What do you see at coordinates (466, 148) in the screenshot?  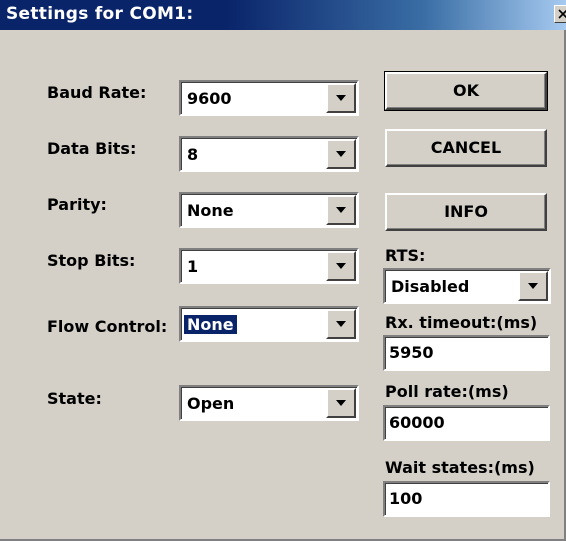 I see `cancel-button: CANCEL` at bounding box center [466, 148].